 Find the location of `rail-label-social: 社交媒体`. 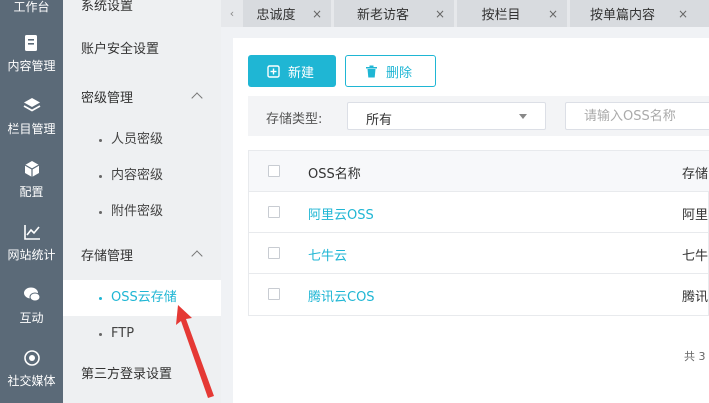

rail-label-social: 社交媒体 is located at coordinates (31, 381).